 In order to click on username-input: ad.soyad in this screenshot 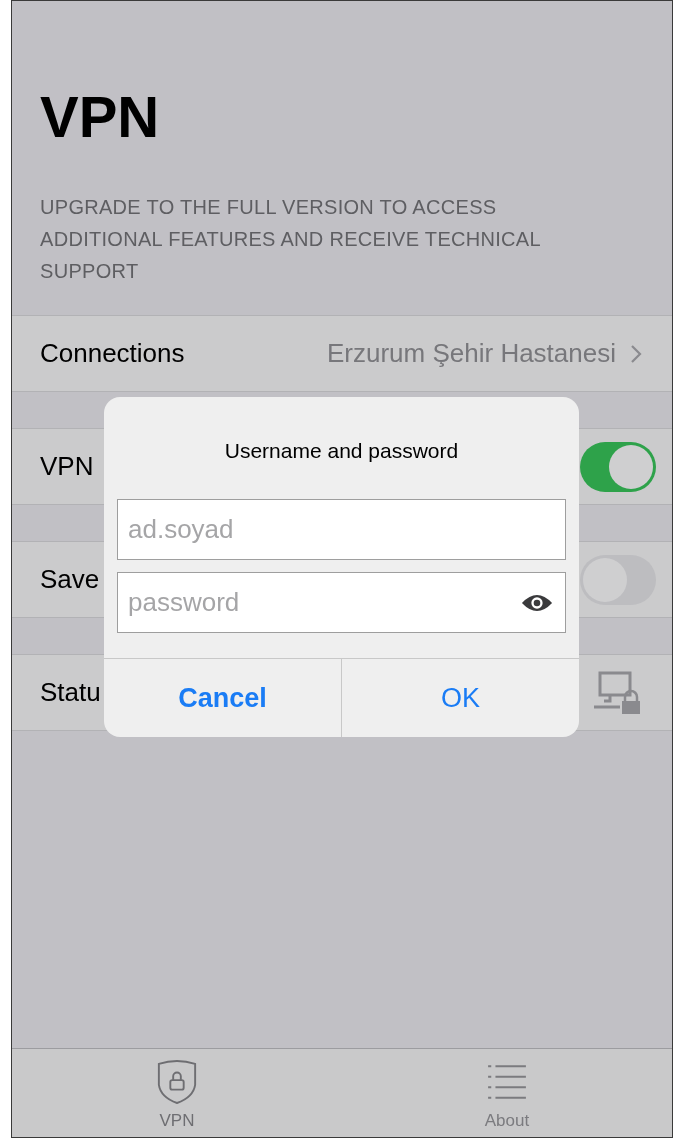, I will do `click(339, 529)`.